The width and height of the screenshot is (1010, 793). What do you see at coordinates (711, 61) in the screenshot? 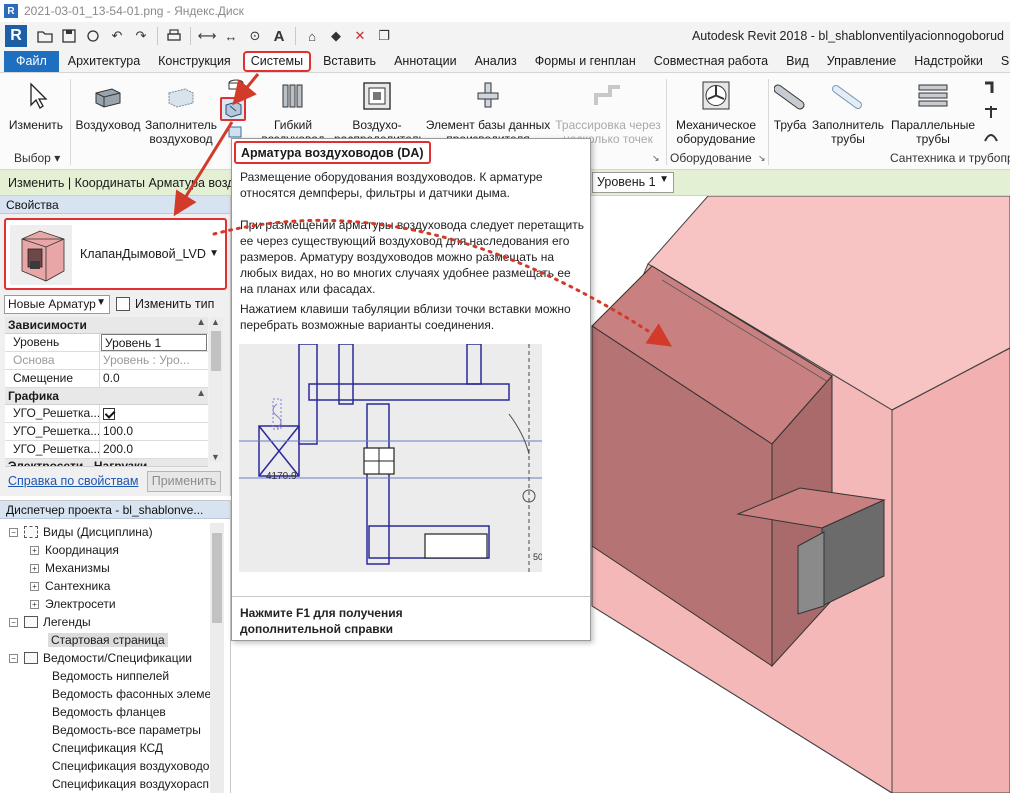
I see `tab-collaborate: Совместная работа` at bounding box center [711, 61].